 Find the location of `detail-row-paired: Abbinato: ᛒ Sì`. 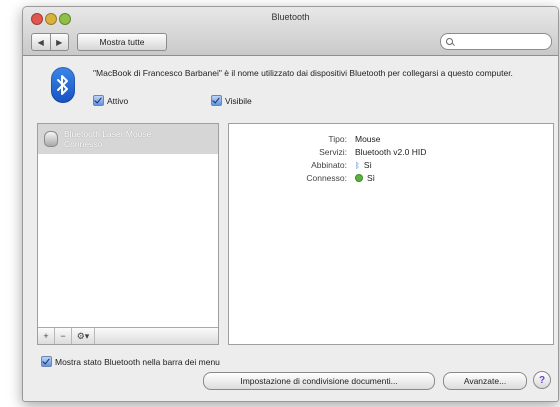

detail-row-paired: Abbinato: ᛒ Sì is located at coordinates (391, 165).